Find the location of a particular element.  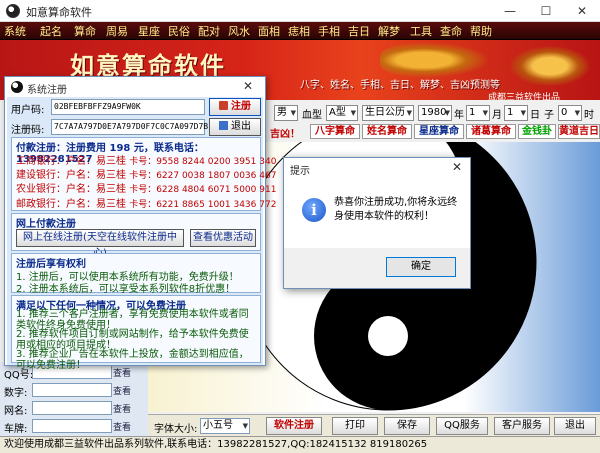

free-register-item: 1. 推荐三个客户注册者，享有免费使用本软件或者同类软件终身免费使用！ is located at coordinates (132, 320).